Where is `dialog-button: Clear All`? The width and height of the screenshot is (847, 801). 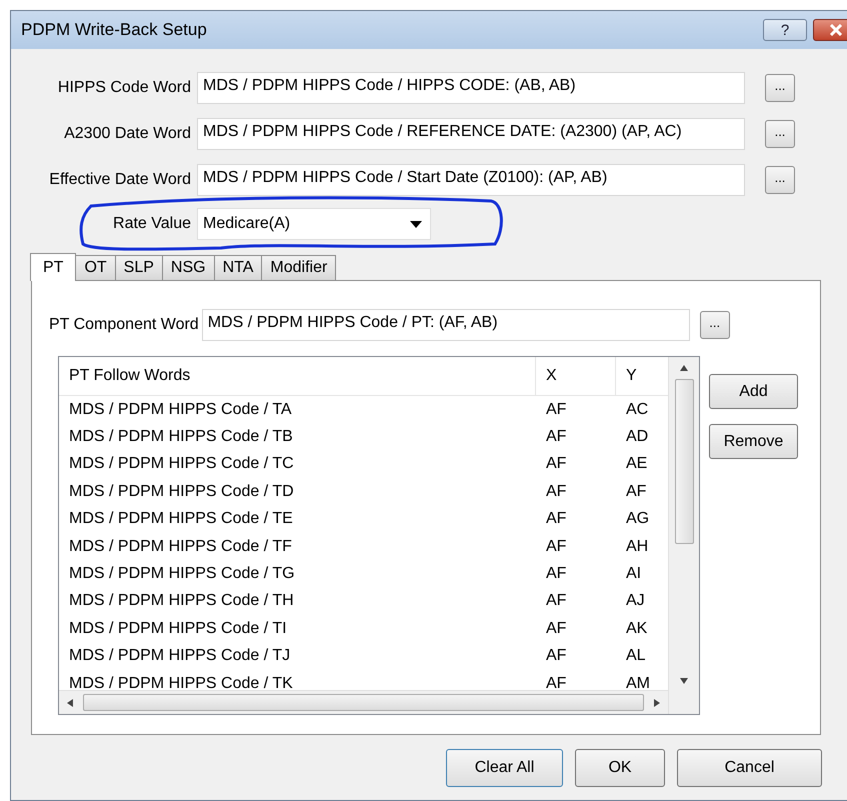
dialog-button: Clear All is located at coordinates (504, 768).